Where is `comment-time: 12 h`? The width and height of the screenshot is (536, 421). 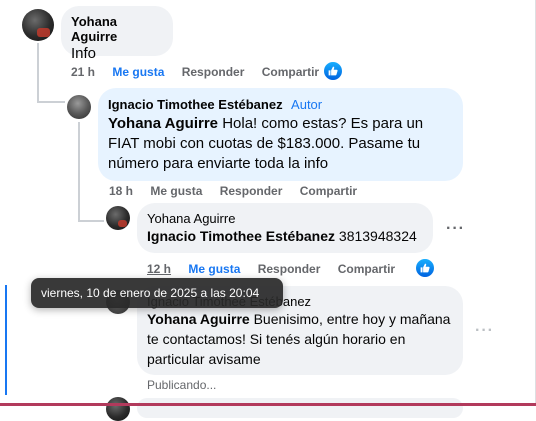 comment-time: 12 h is located at coordinates (159, 269).